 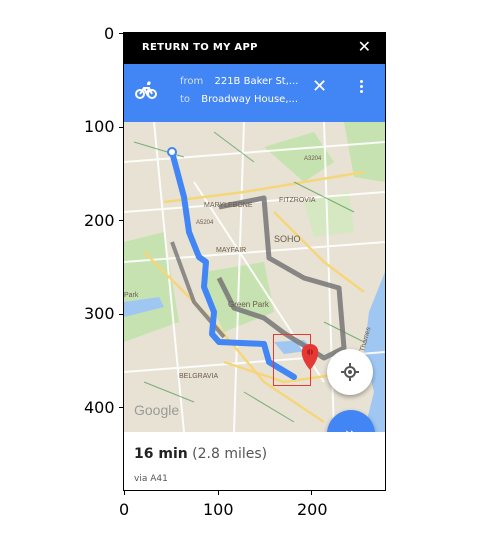 What do you see at coordinates (200, 47) in the screenshot?
I see `return-to-app-link: RETURN TO MY APP` at bounding box center [200, 47].